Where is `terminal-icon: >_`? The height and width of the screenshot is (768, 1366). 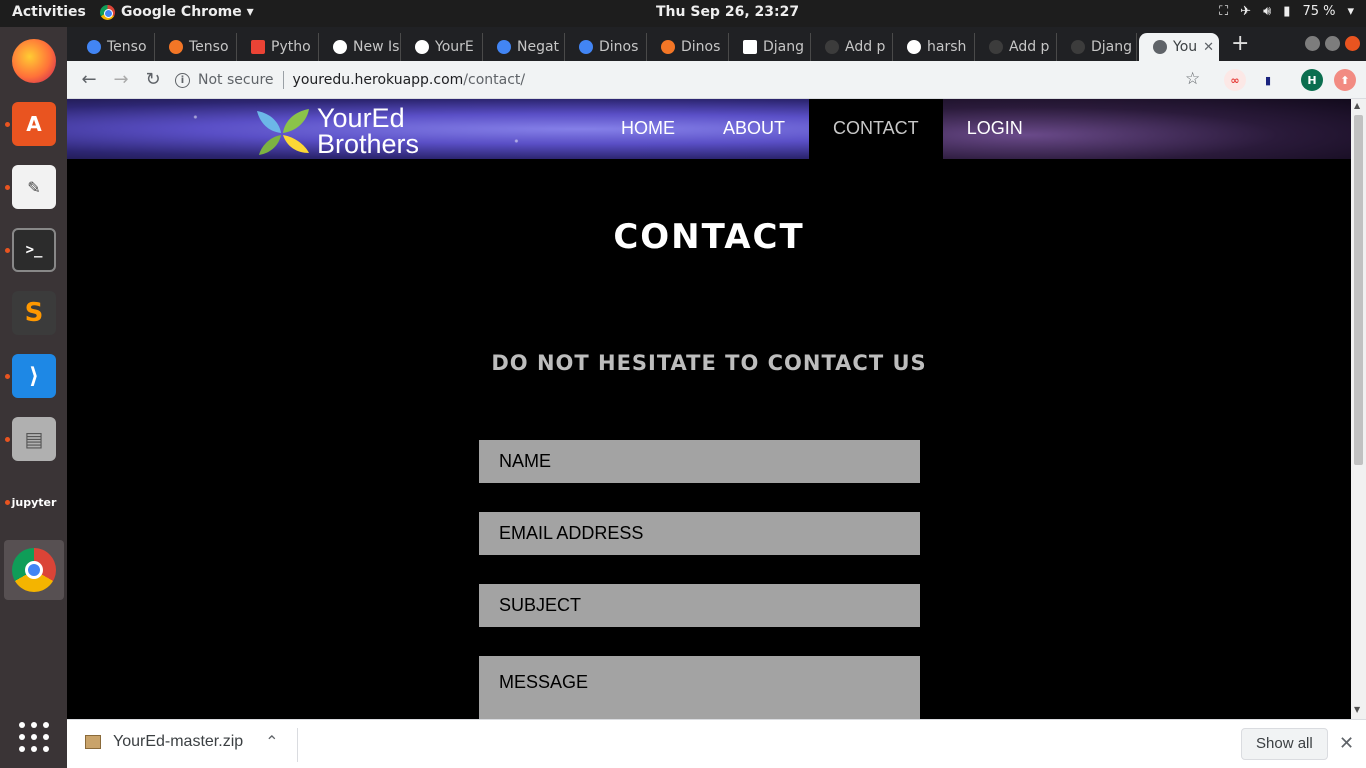 terminal-icon: >_ is located at coordinates (34, 250).